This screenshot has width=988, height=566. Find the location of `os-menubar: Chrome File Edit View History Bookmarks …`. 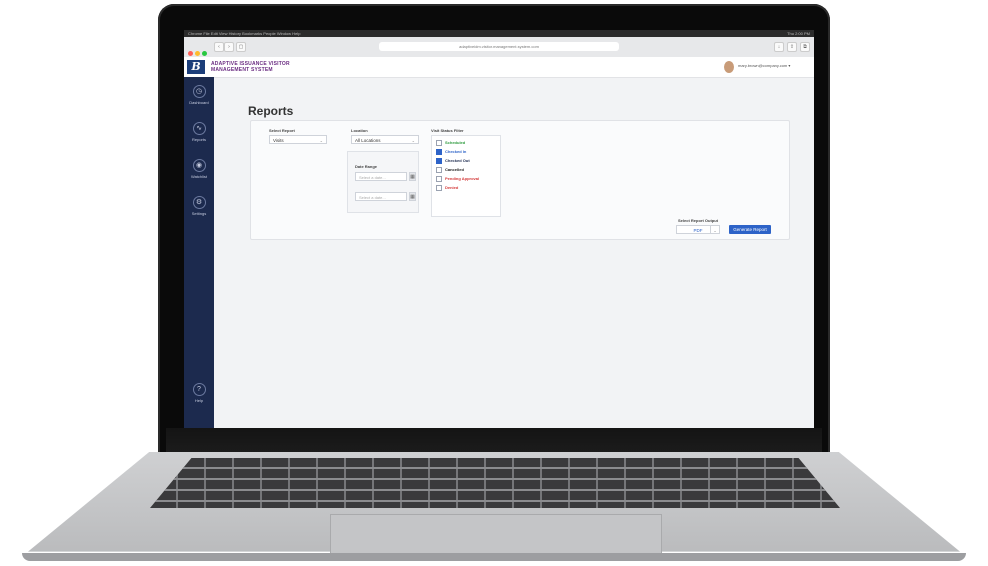

os-menubar: Chrome File Edit View History Bookmarks … is located at coordinates (499, 33).